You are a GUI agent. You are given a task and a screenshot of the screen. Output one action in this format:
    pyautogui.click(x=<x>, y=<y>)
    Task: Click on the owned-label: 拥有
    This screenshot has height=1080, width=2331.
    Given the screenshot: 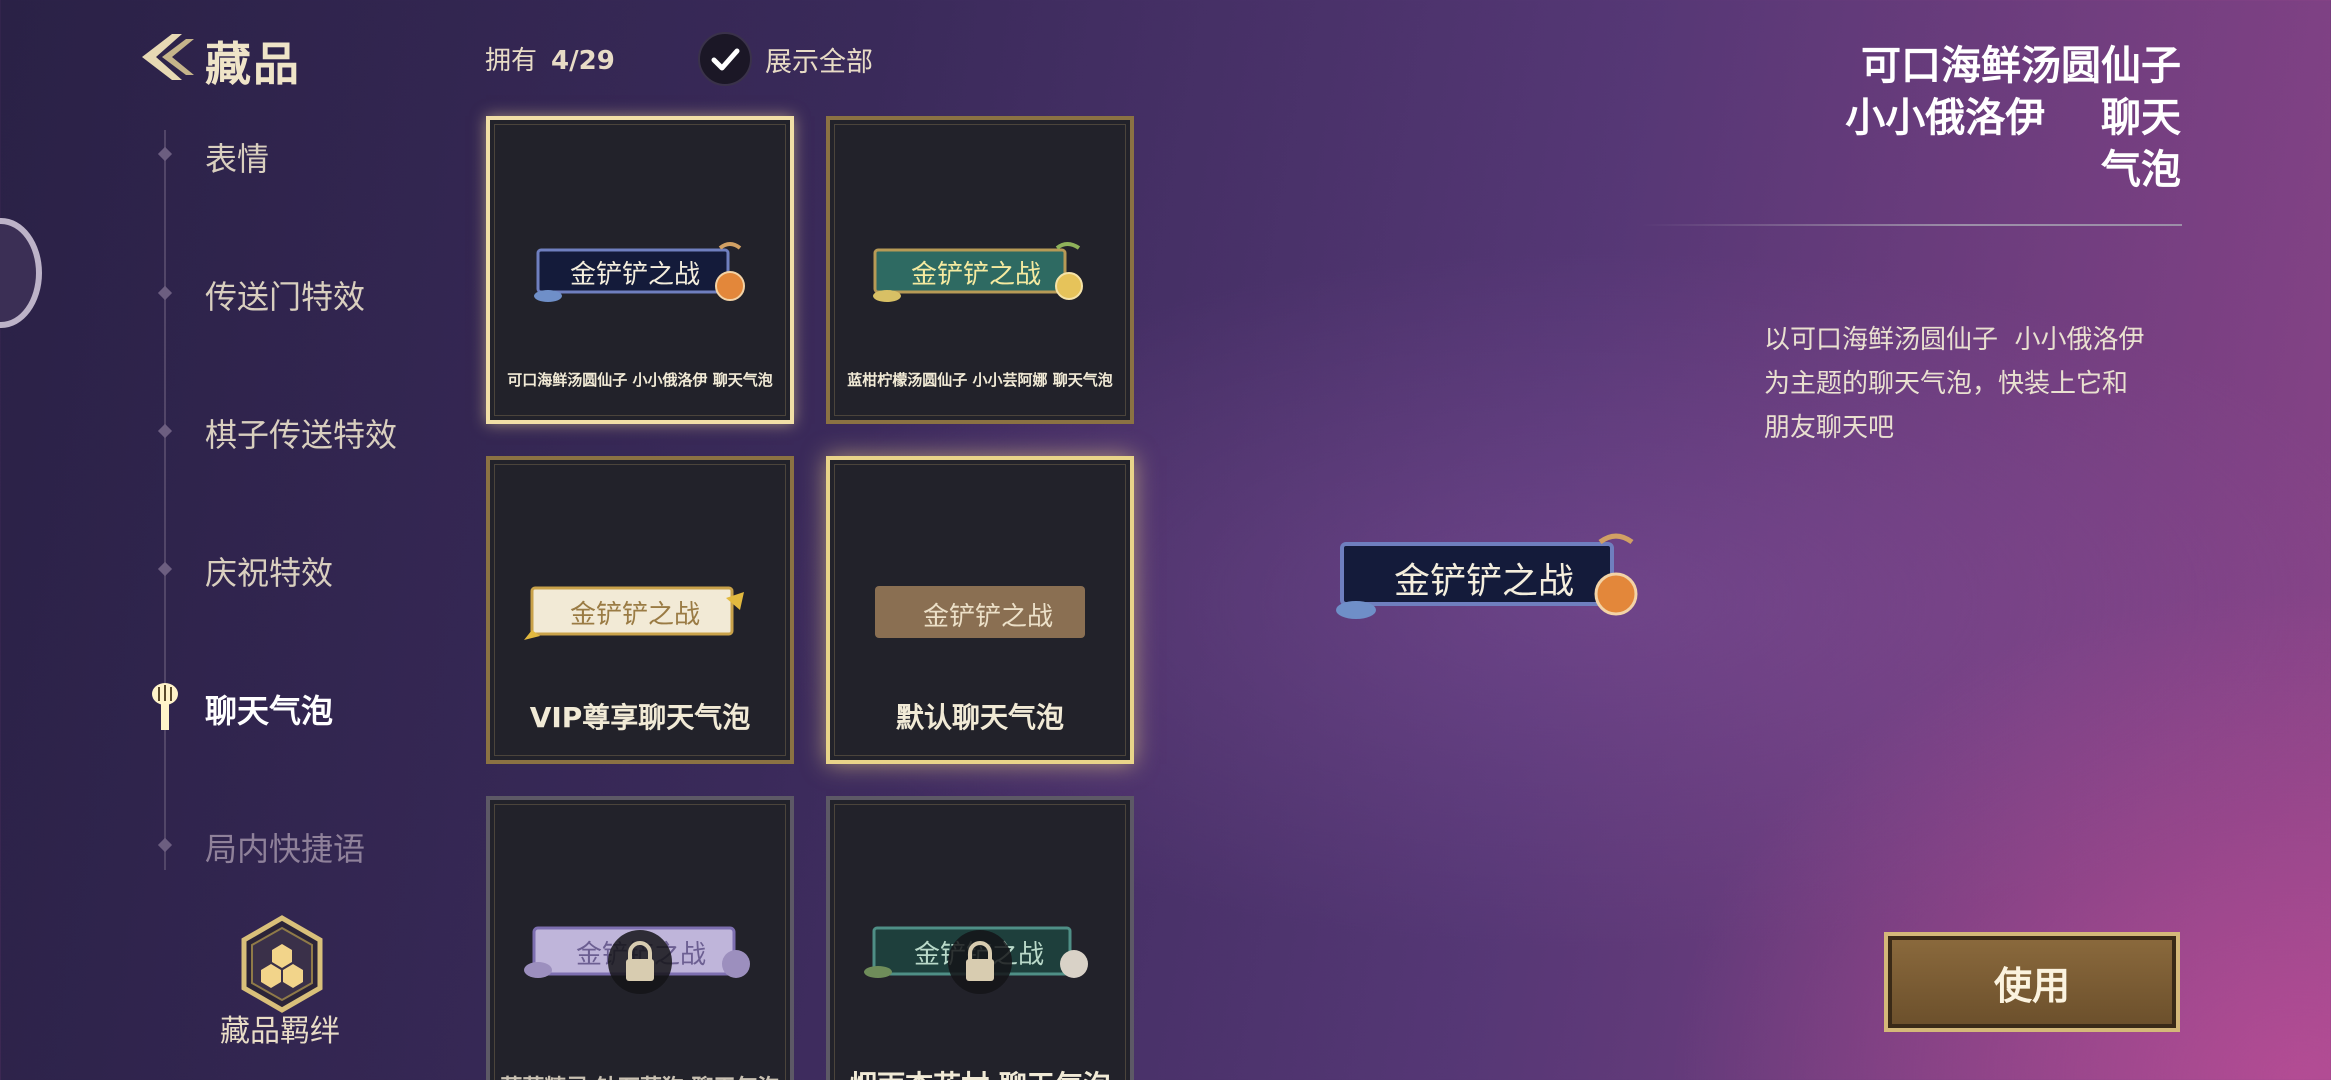 What is the action you would take?
    pyautogui.click(x=511, y=61)
    